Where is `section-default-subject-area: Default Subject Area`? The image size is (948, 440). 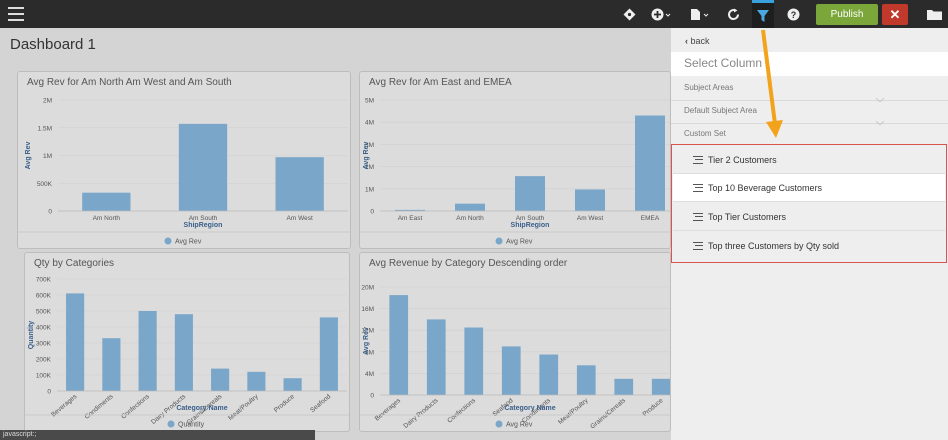
section-default-subject-area: Default Subject Area is located at coordinates (720, 110).